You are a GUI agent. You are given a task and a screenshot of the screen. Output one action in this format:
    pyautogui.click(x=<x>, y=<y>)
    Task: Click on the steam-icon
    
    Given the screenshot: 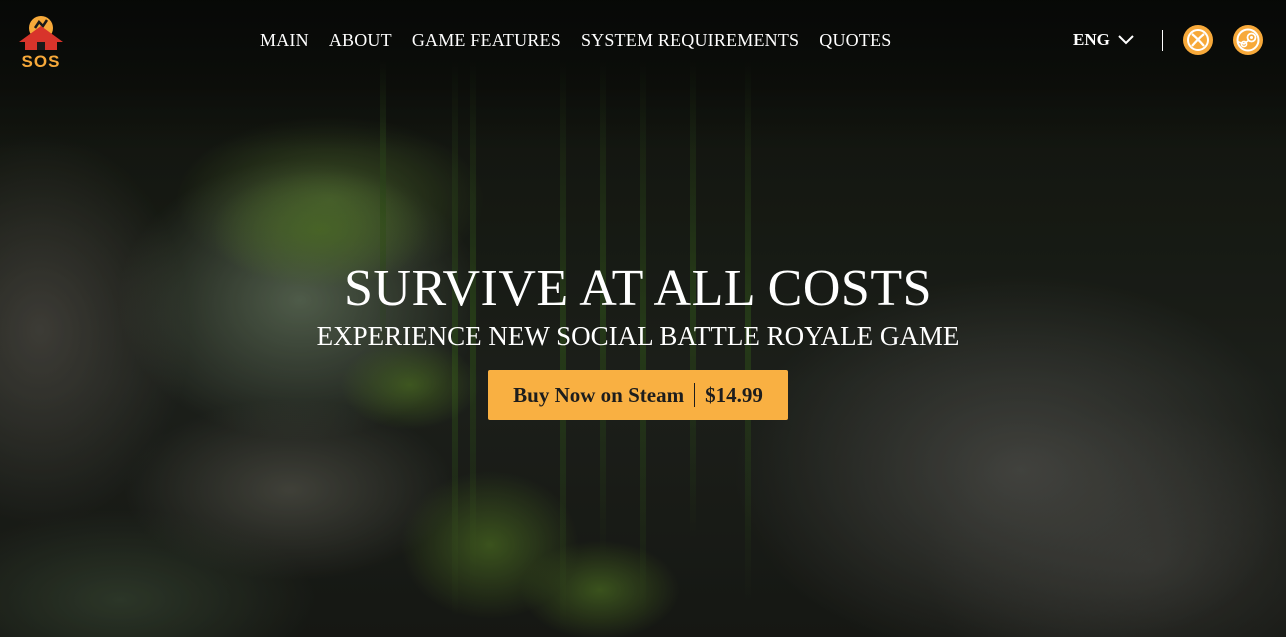 What is the action you would take?
    pyautogui.click(x=1248, y=40)
    